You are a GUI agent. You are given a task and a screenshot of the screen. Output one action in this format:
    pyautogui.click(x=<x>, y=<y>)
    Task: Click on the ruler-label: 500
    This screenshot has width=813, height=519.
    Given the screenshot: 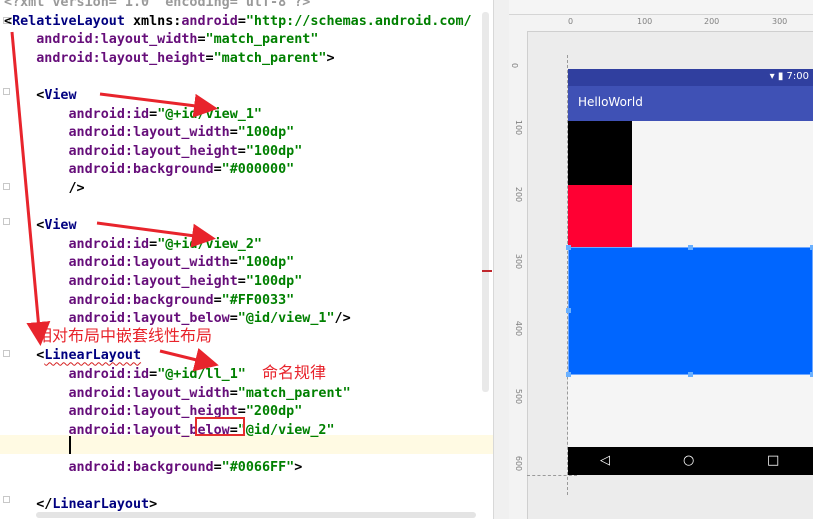 What is the action you would take?
    pyautogui.click(x=519, y=396)
    